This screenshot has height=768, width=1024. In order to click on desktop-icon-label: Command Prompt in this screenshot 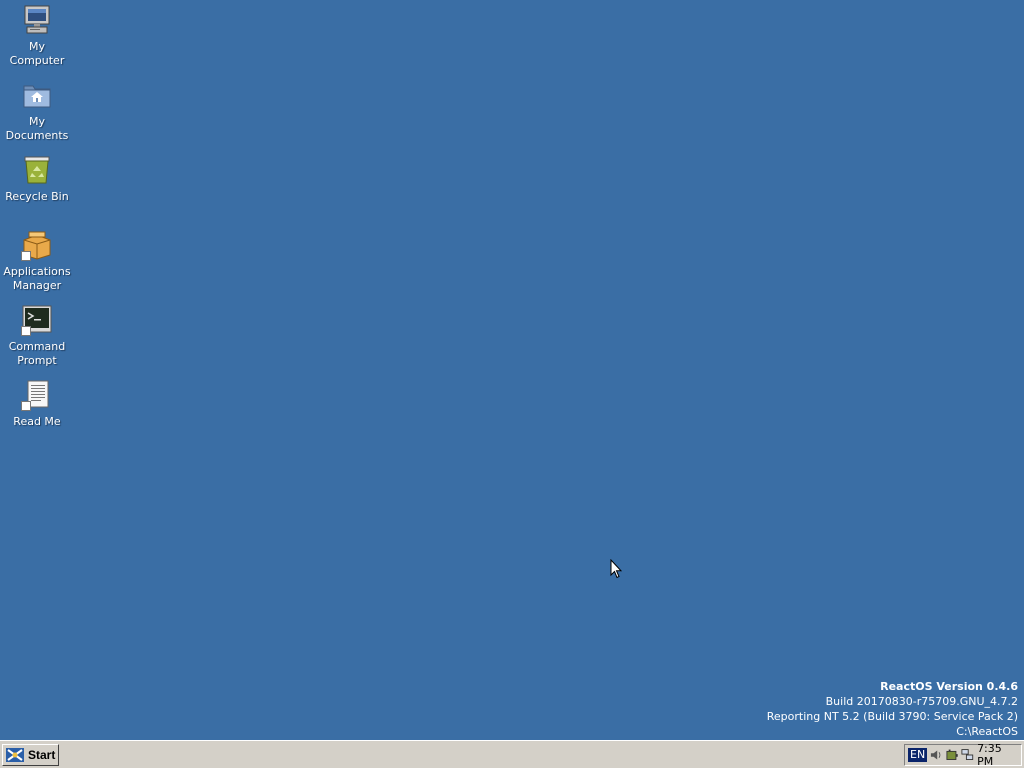, I will do `click(37, 353)`.